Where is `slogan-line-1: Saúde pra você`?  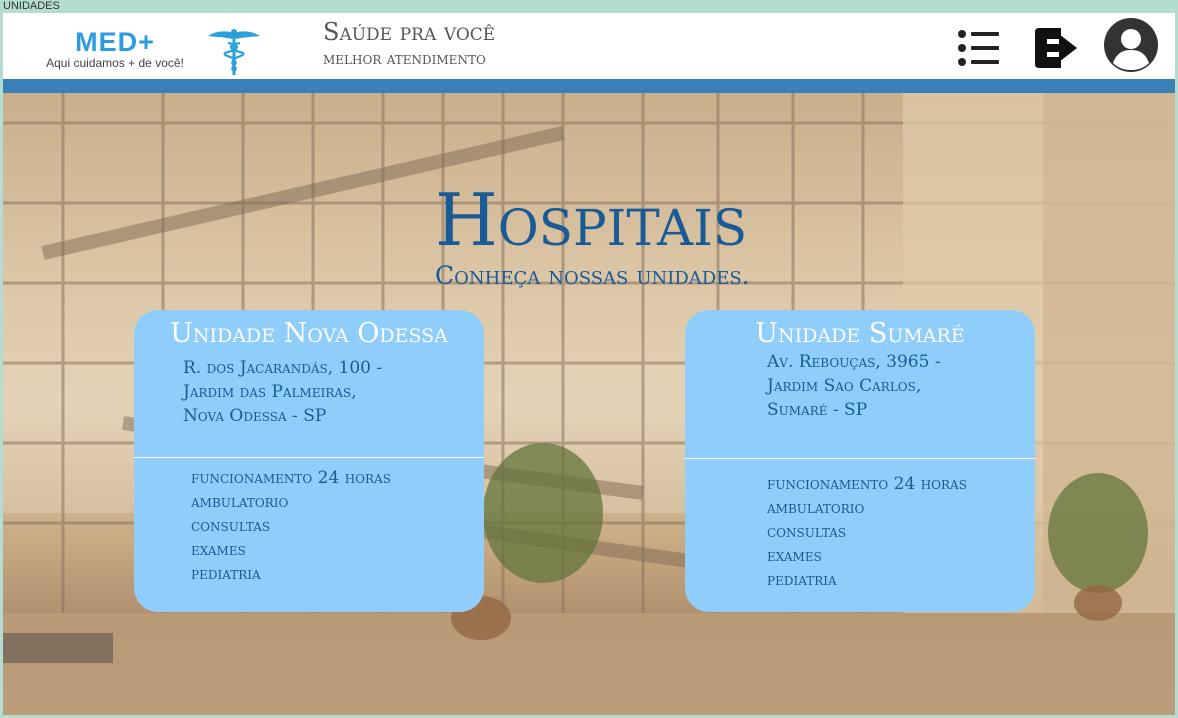
slogan-line-1: Saúde pra você is located at coordinates (409, 32).